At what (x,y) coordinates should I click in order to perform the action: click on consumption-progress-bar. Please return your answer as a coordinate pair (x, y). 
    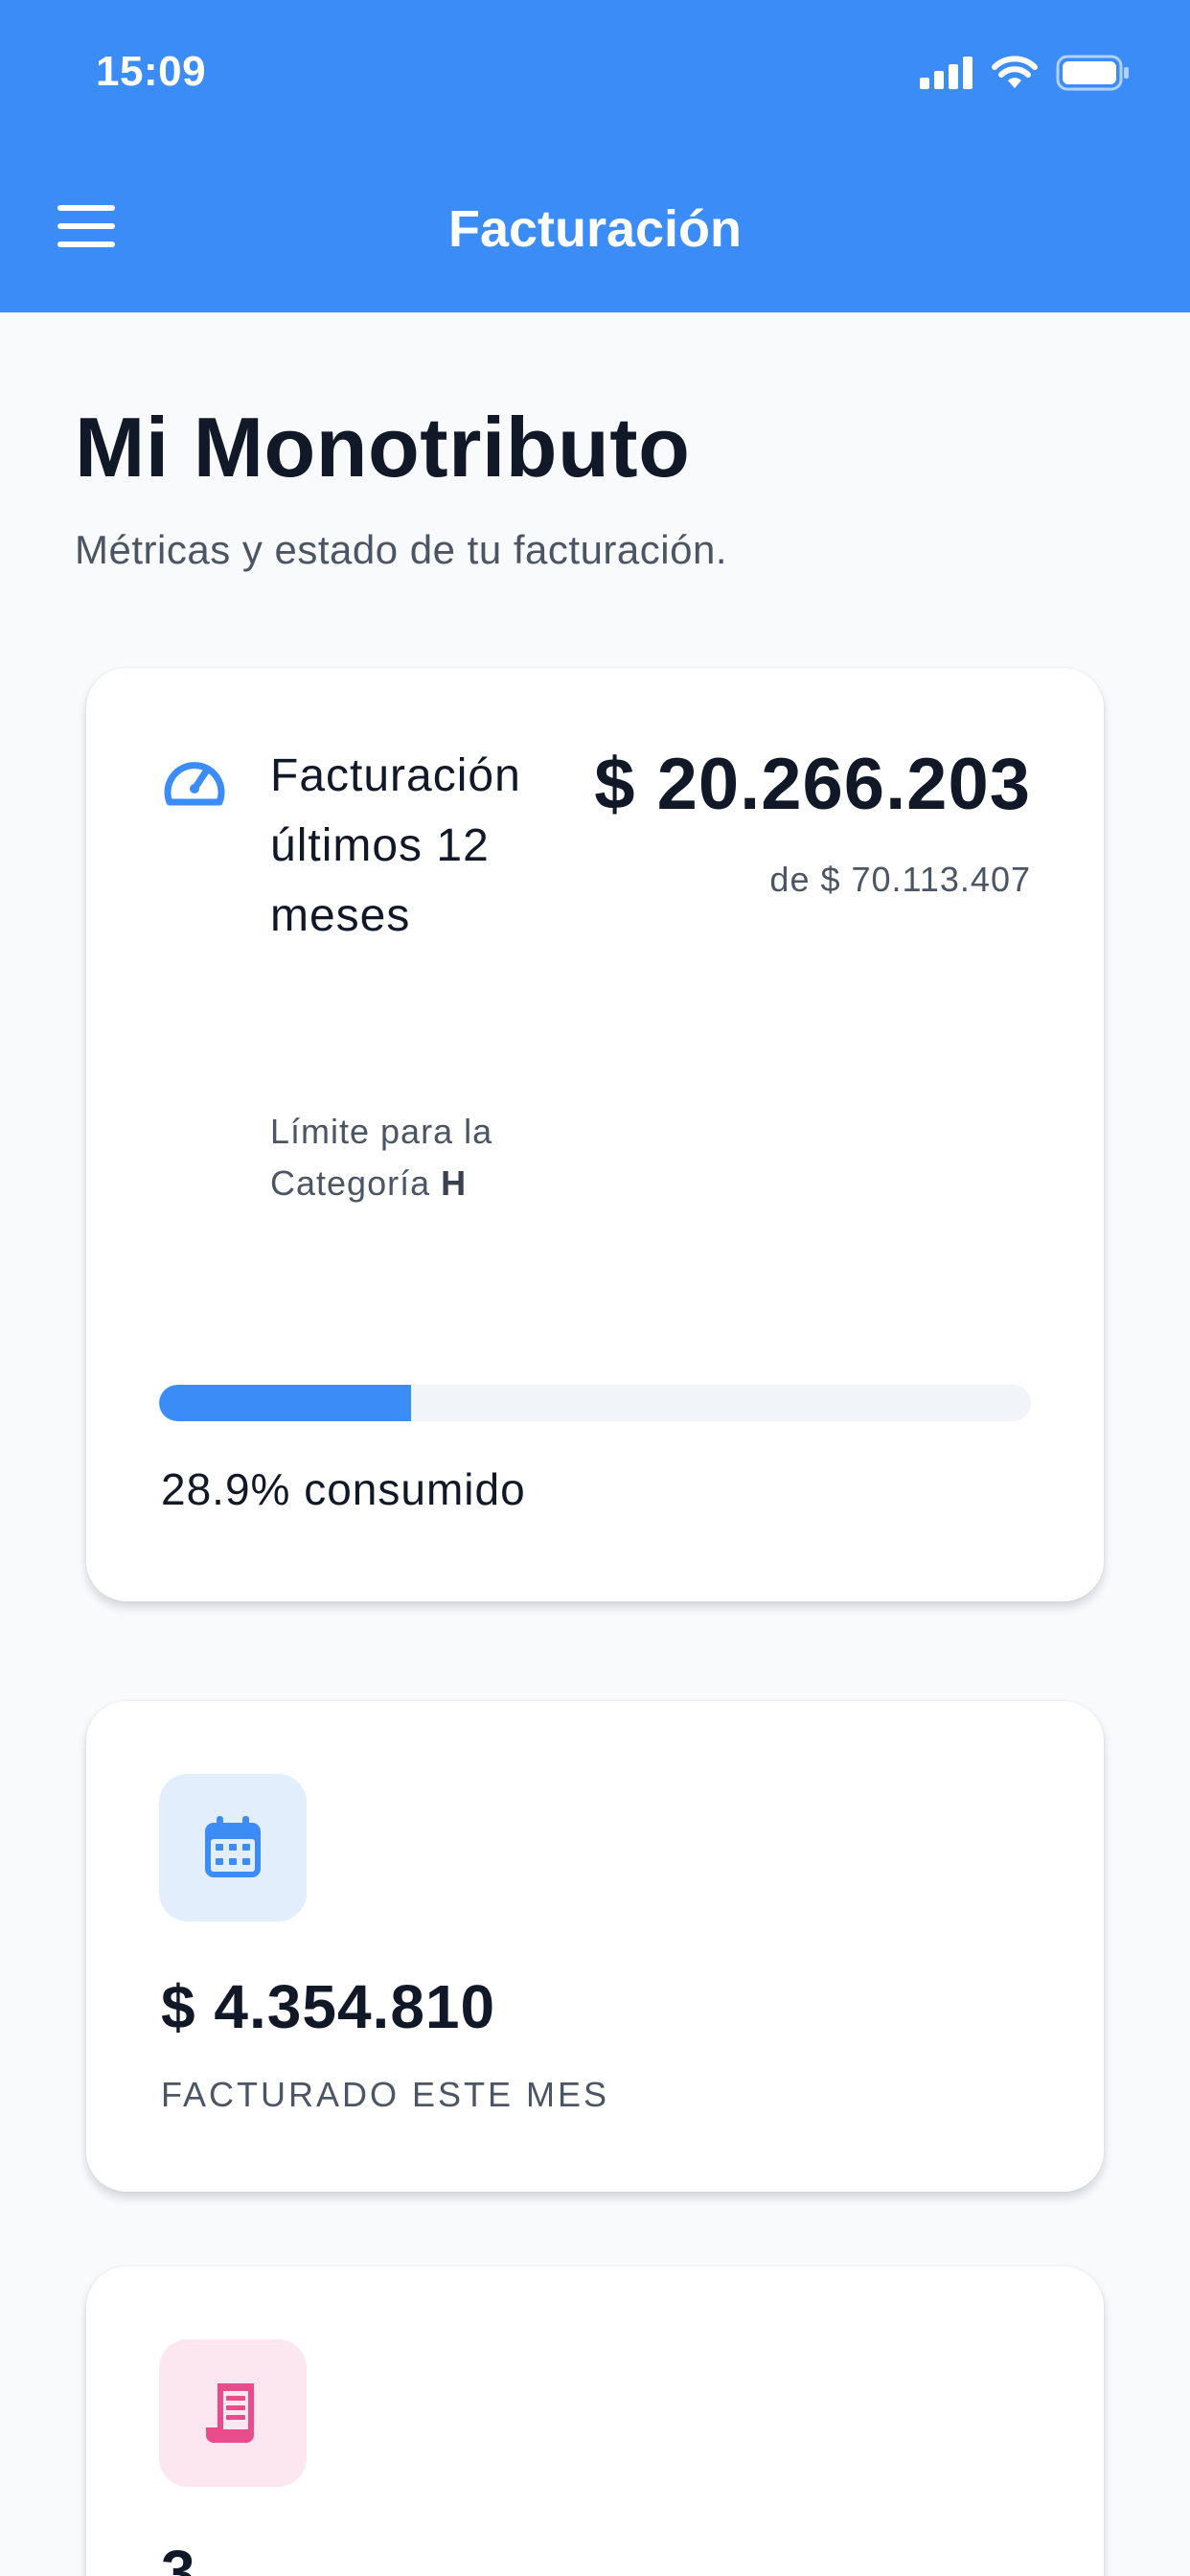
    Looking at the image, I should click on (595, 1403).